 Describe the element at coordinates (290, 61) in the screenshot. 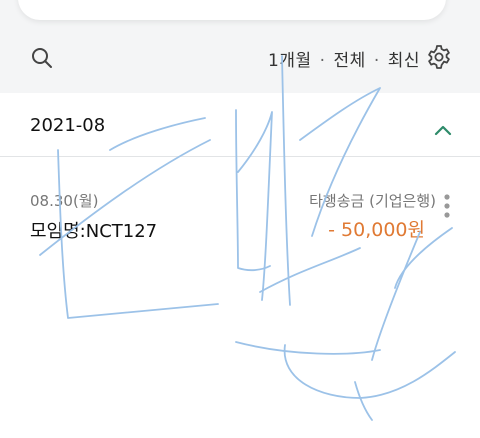

I see `filter-period: 1개월` at that location.